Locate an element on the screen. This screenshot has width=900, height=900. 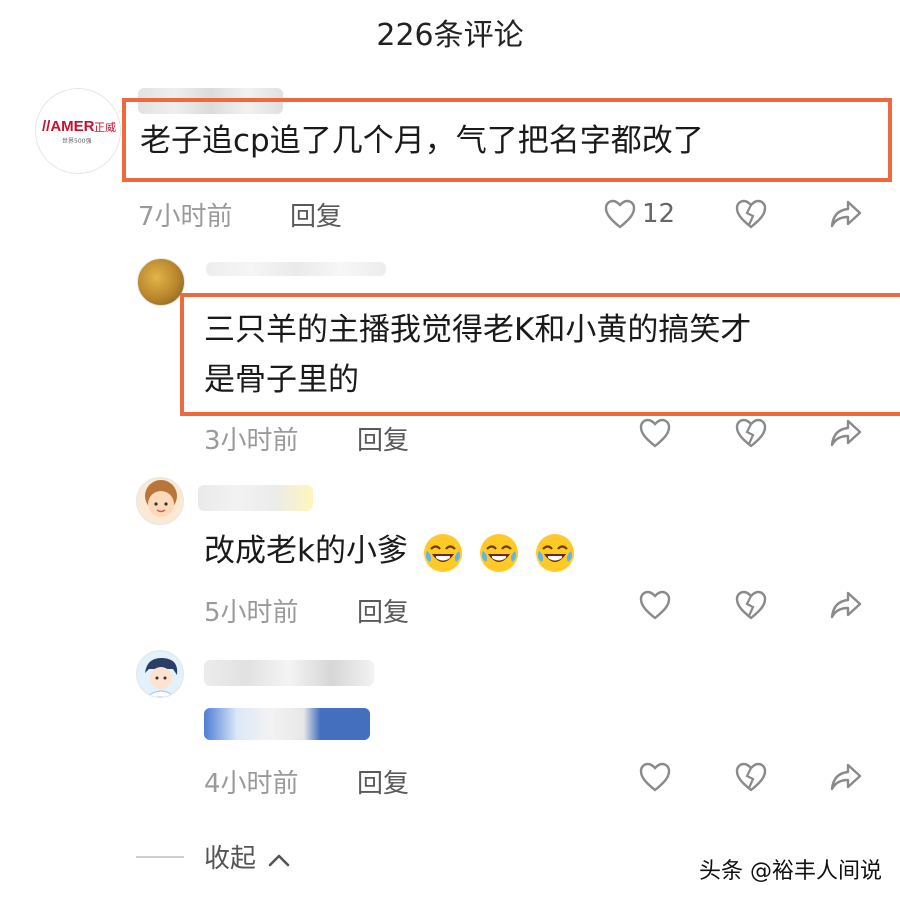
collapse-label: 收起 is located at coordinates (230, 859).